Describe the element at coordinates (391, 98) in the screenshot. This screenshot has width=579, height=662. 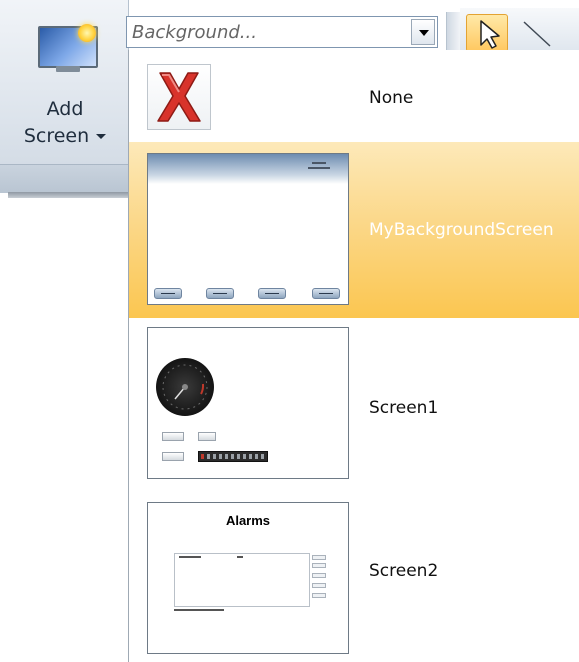
I see `dropdown-item-label: None` at that location.